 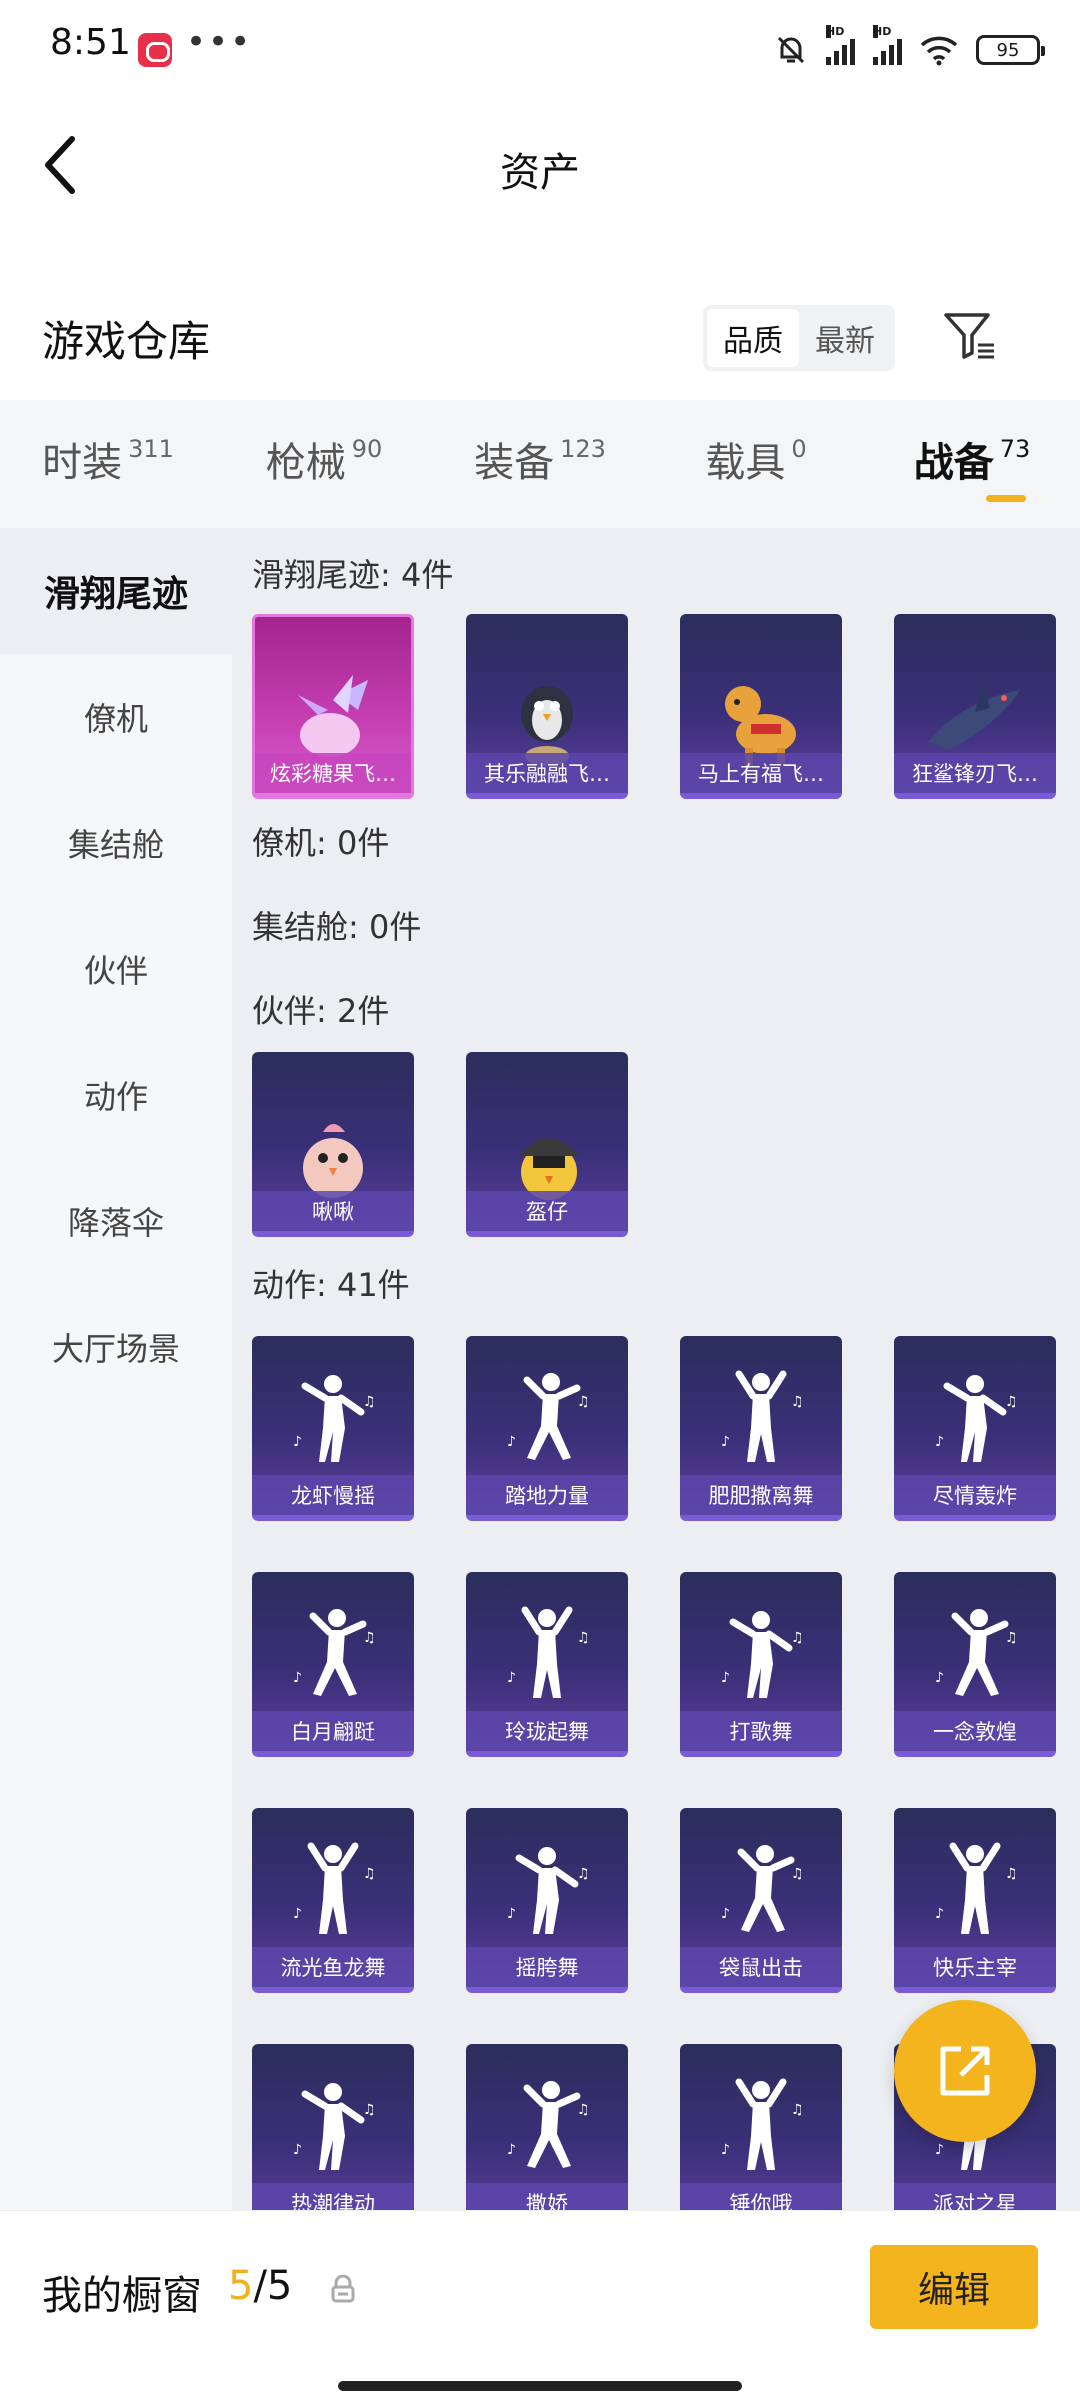 I want to click on item-name: 摇胯舞, so click(x=547, y=1967).